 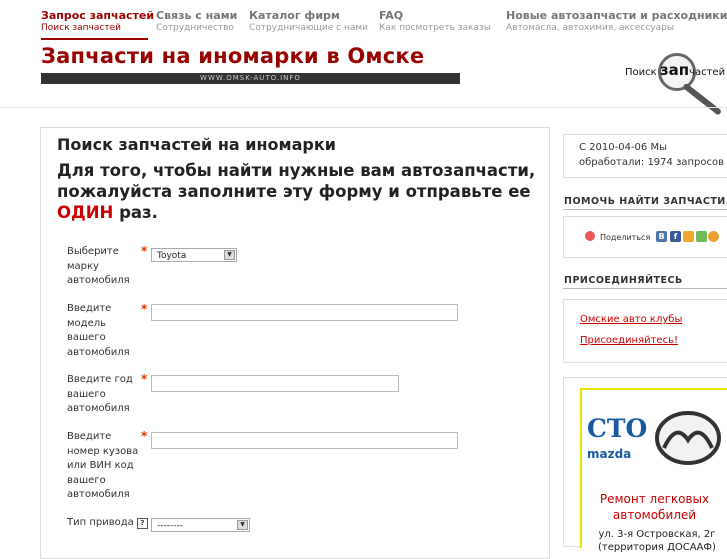 I want to click on share-box: Поделиться В f, so click(x=645, y=237).